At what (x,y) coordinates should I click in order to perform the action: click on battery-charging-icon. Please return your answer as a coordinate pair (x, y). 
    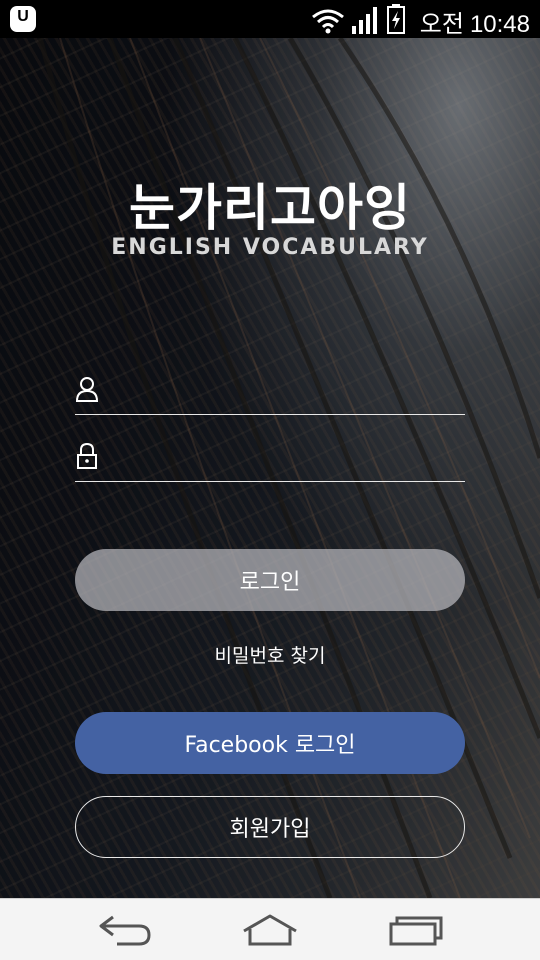
    Looking at the image, I should click on (396, 19).